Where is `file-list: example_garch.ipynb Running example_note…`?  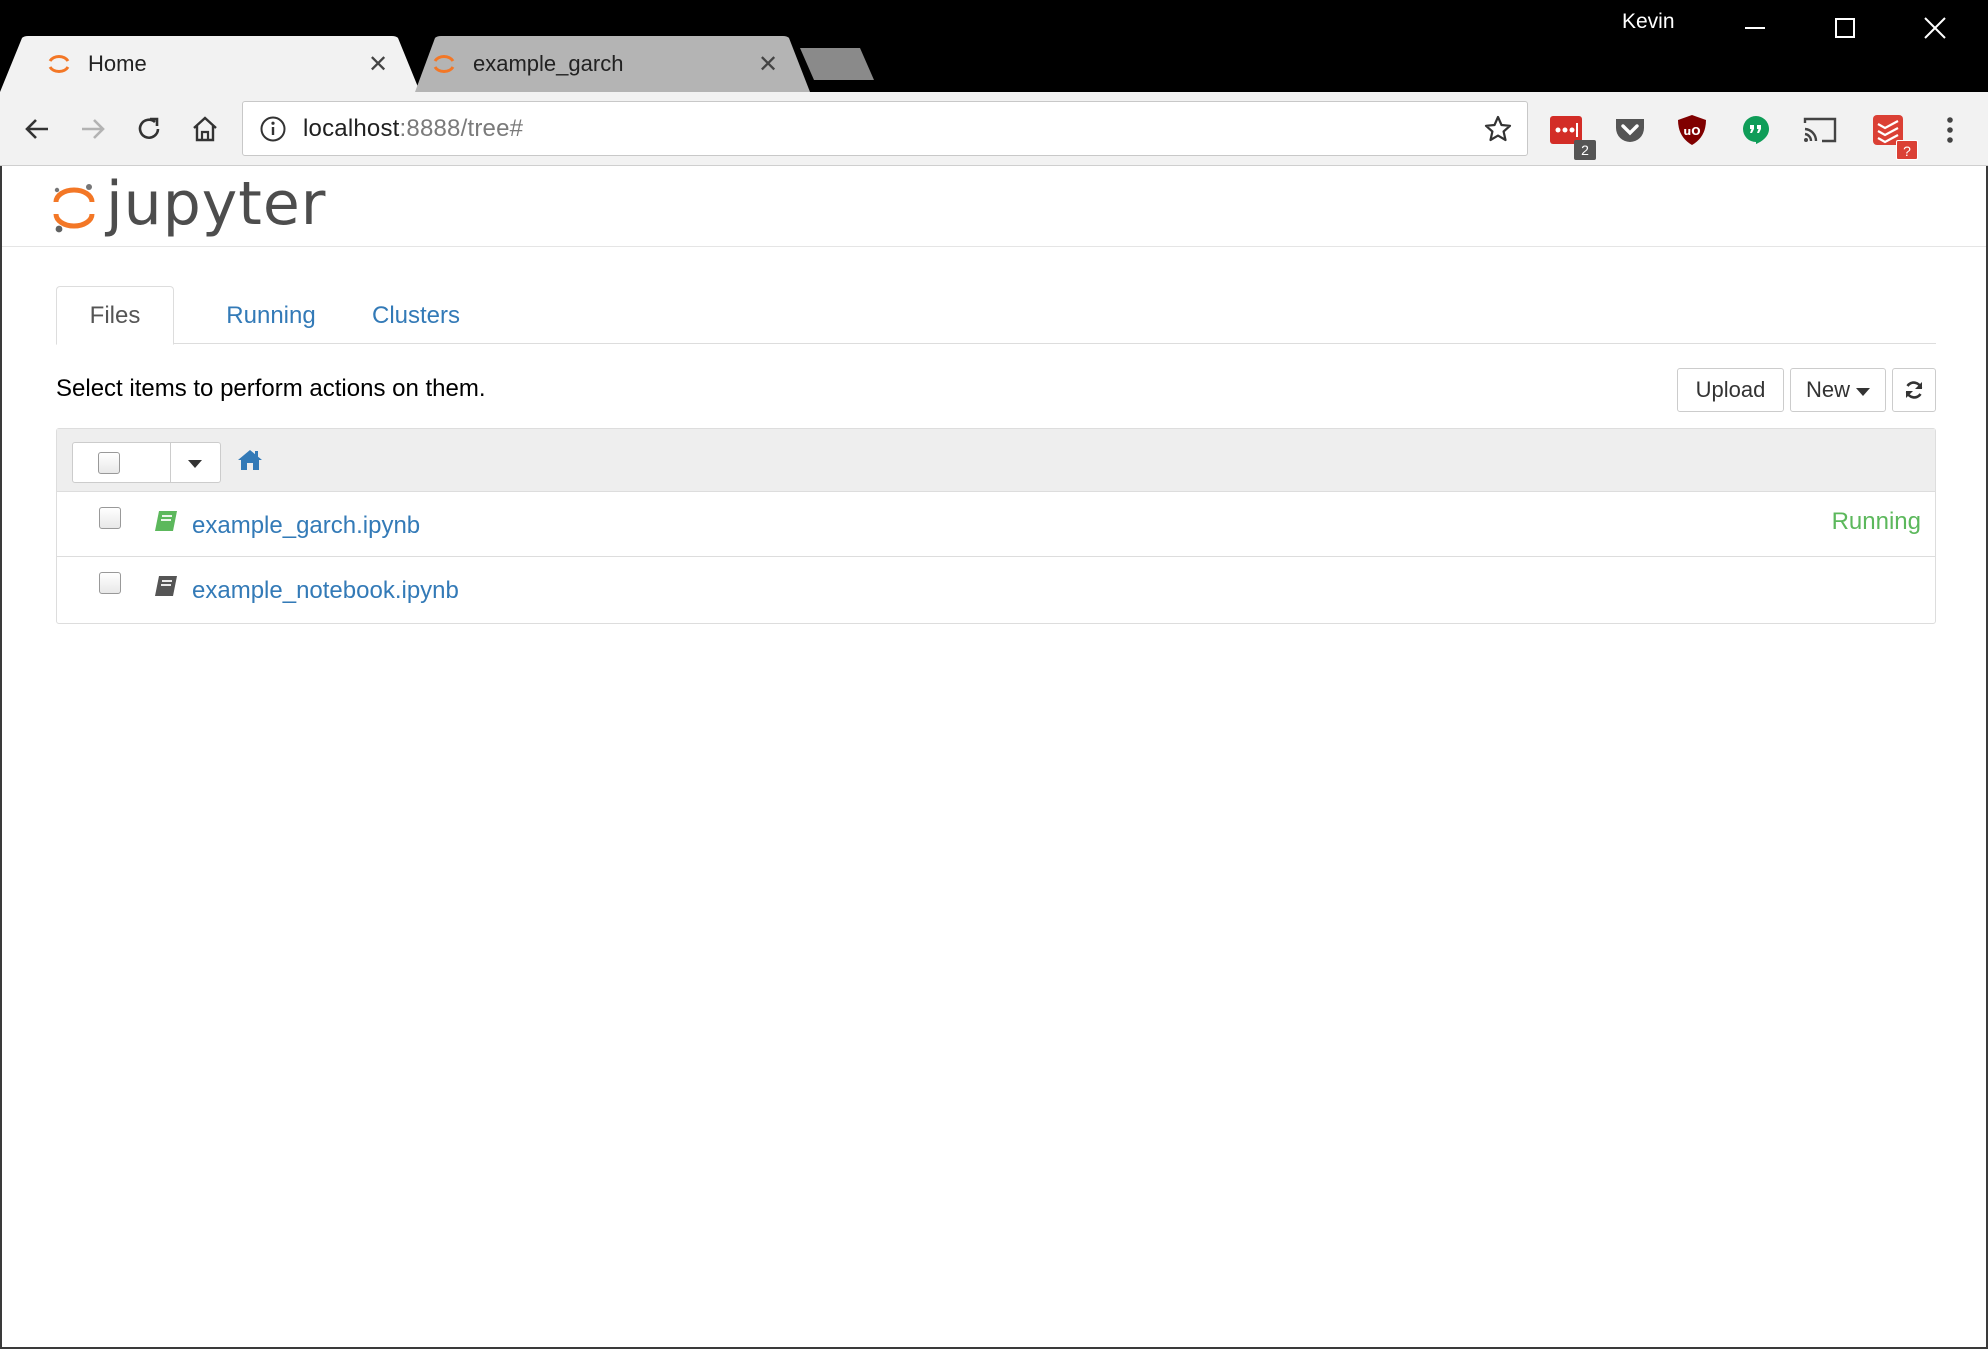
file-list: example_garch.ipynb Running example_note… is located at coordinates (996, 526).